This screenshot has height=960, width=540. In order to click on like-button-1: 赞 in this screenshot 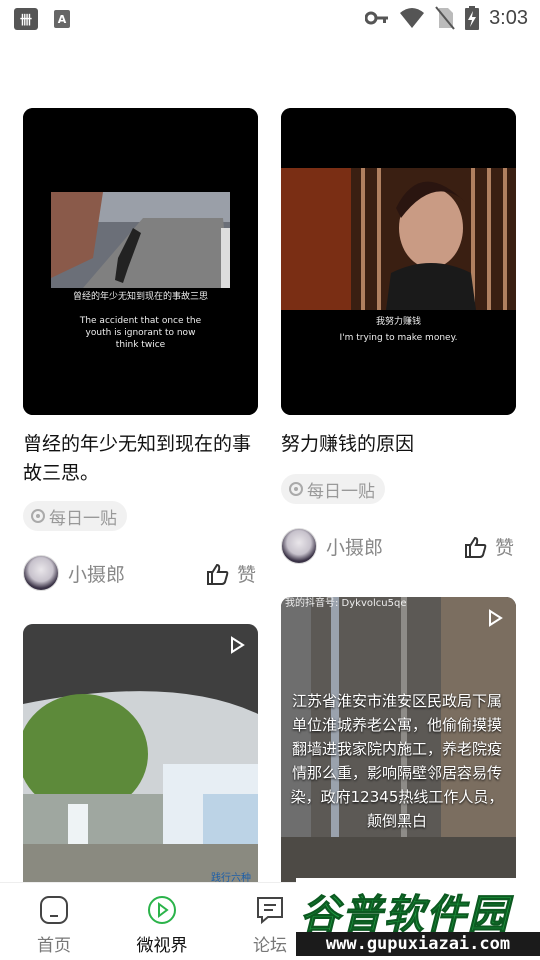, I will do `click(231, 573)`.